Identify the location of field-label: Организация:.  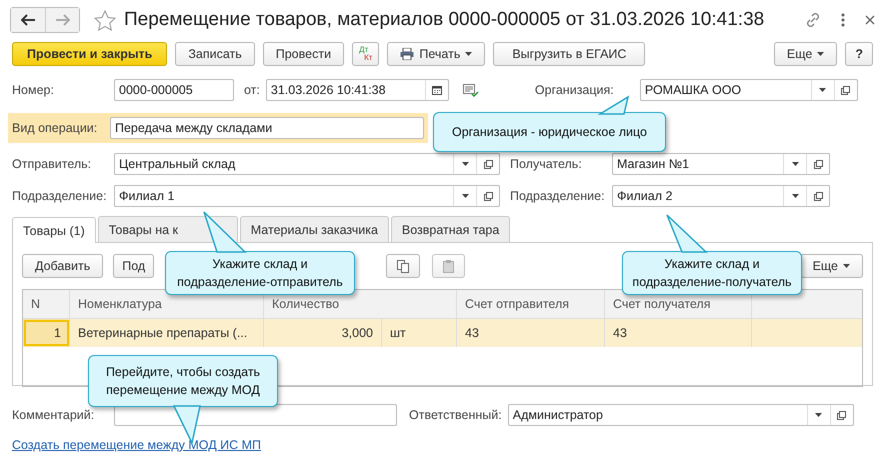
(574, 90).